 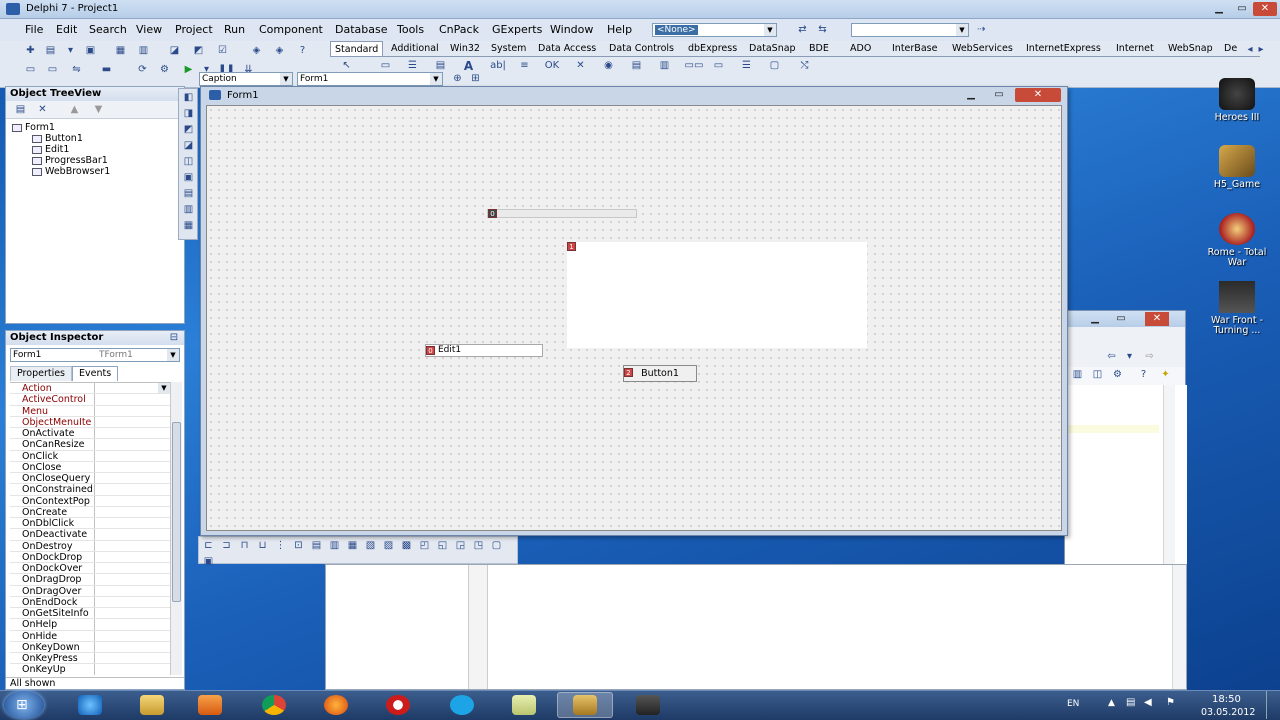 I want to click on align-center-icon: ⊐, so click(x=226, y=545).